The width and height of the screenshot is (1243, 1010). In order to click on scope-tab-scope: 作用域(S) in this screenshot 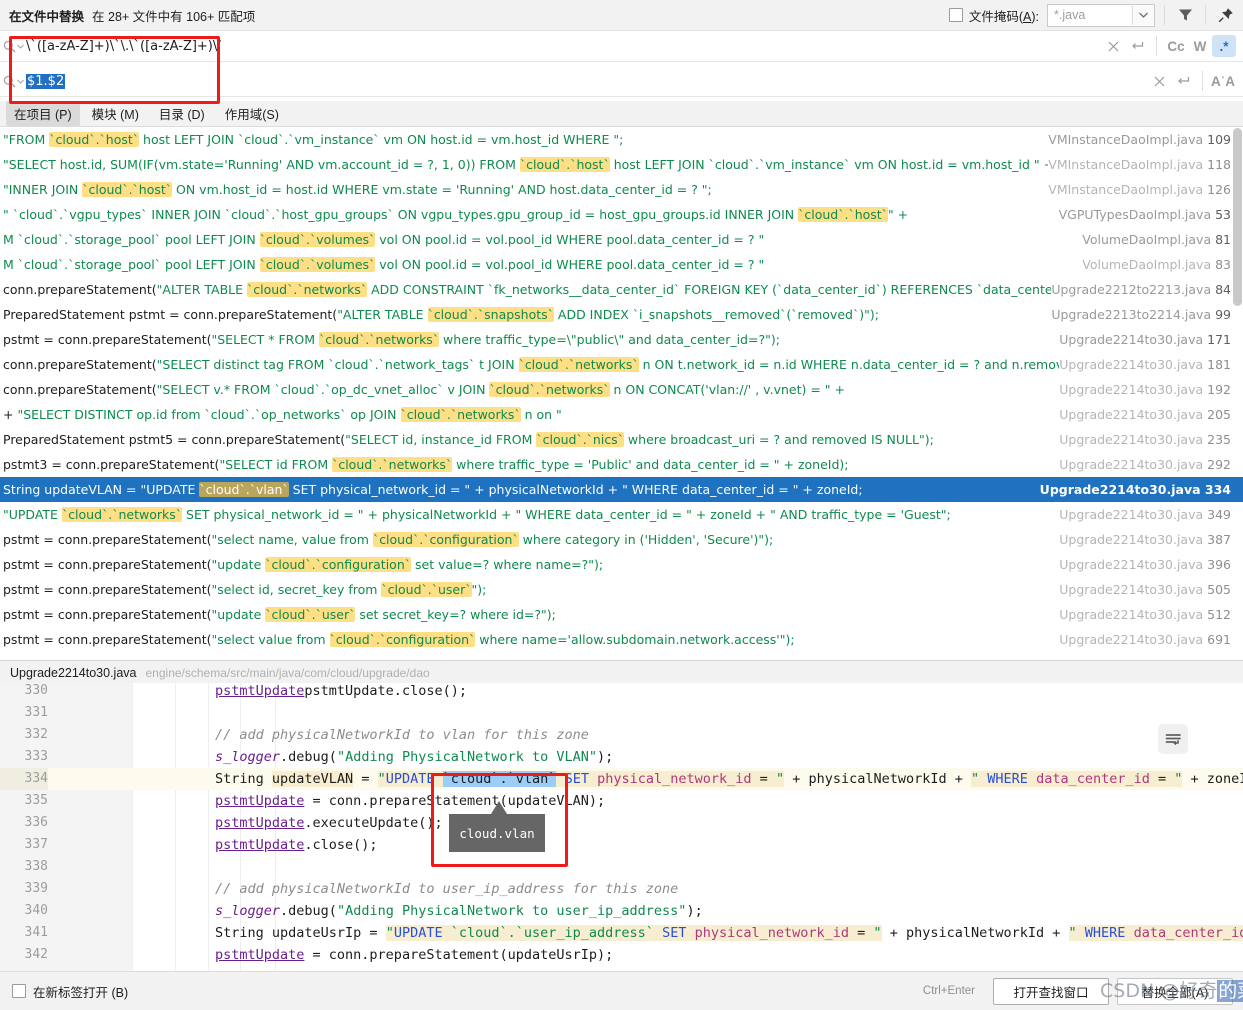, I will do `click(252, 113)`.